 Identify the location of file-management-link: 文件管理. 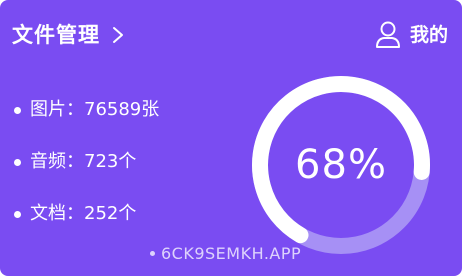
(69, 35).